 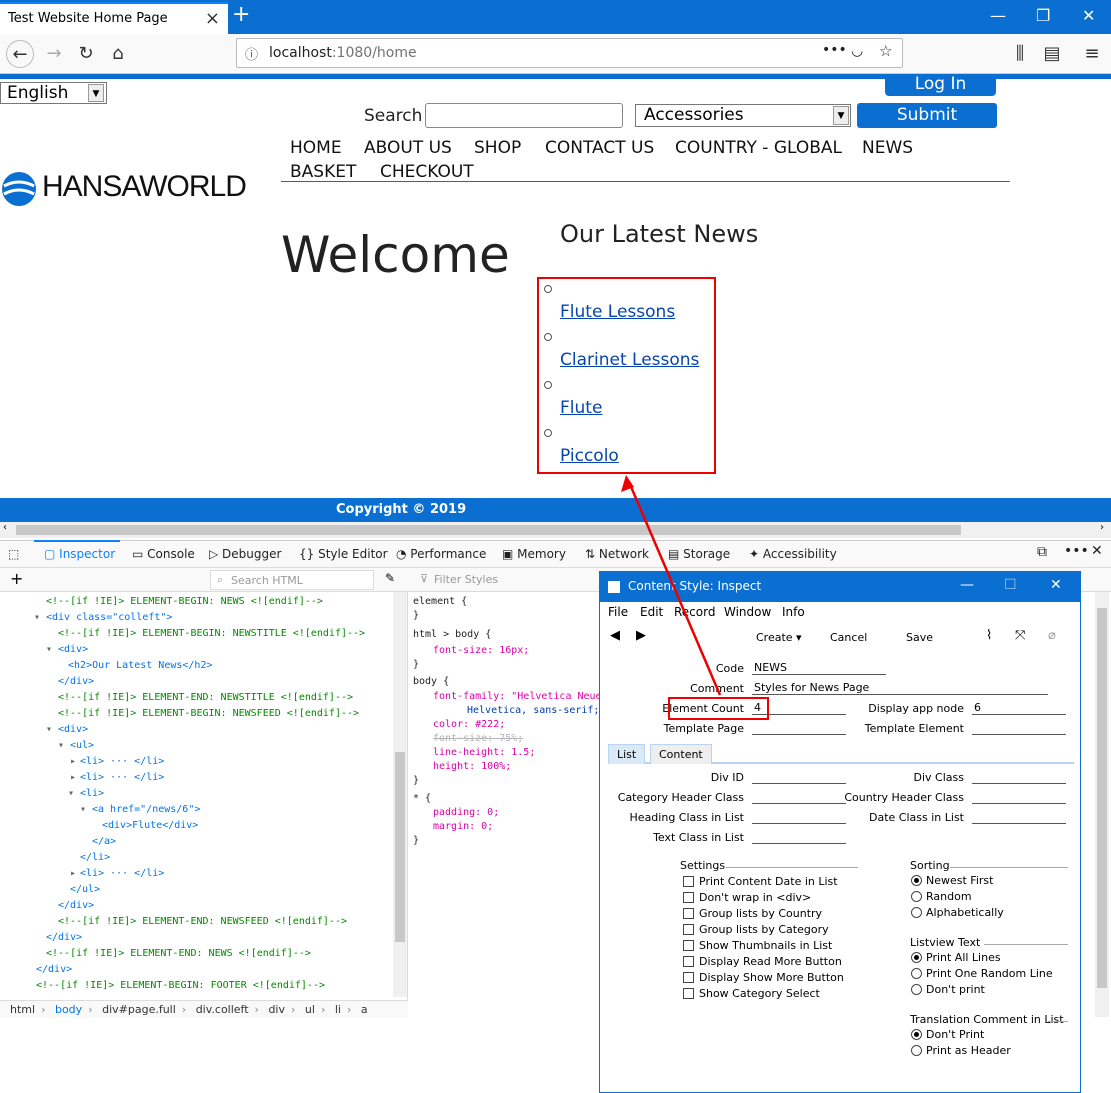 What do you see at coordinates (919, 637) in the screenshot?
I see `save-button: Save` at bounding box center [919, 637].